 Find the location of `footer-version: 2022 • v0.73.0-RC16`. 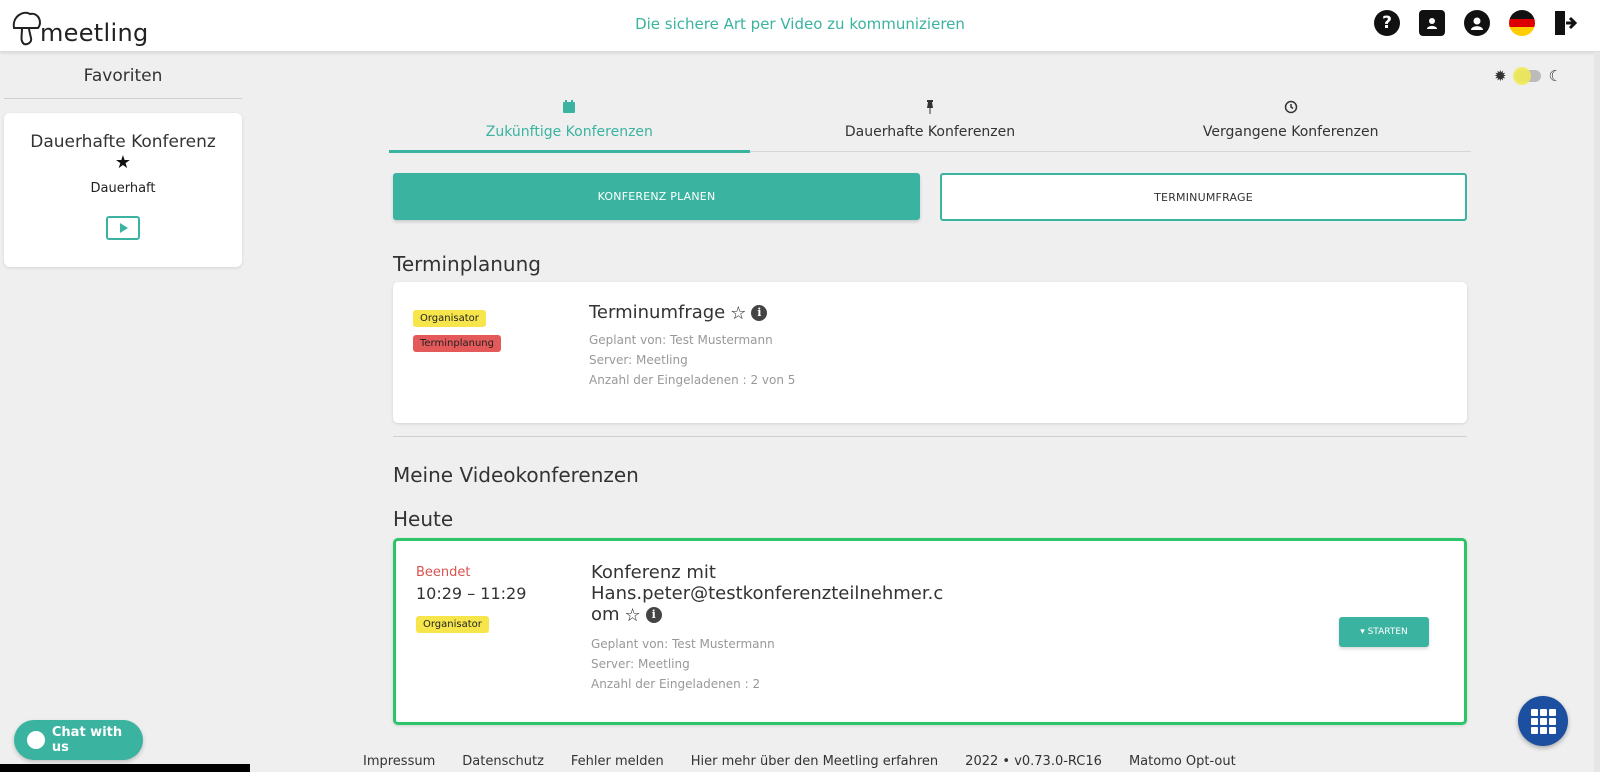

footer-version: 2022 • v0.73.0-RC16 is located at coordinates (1033, 761).